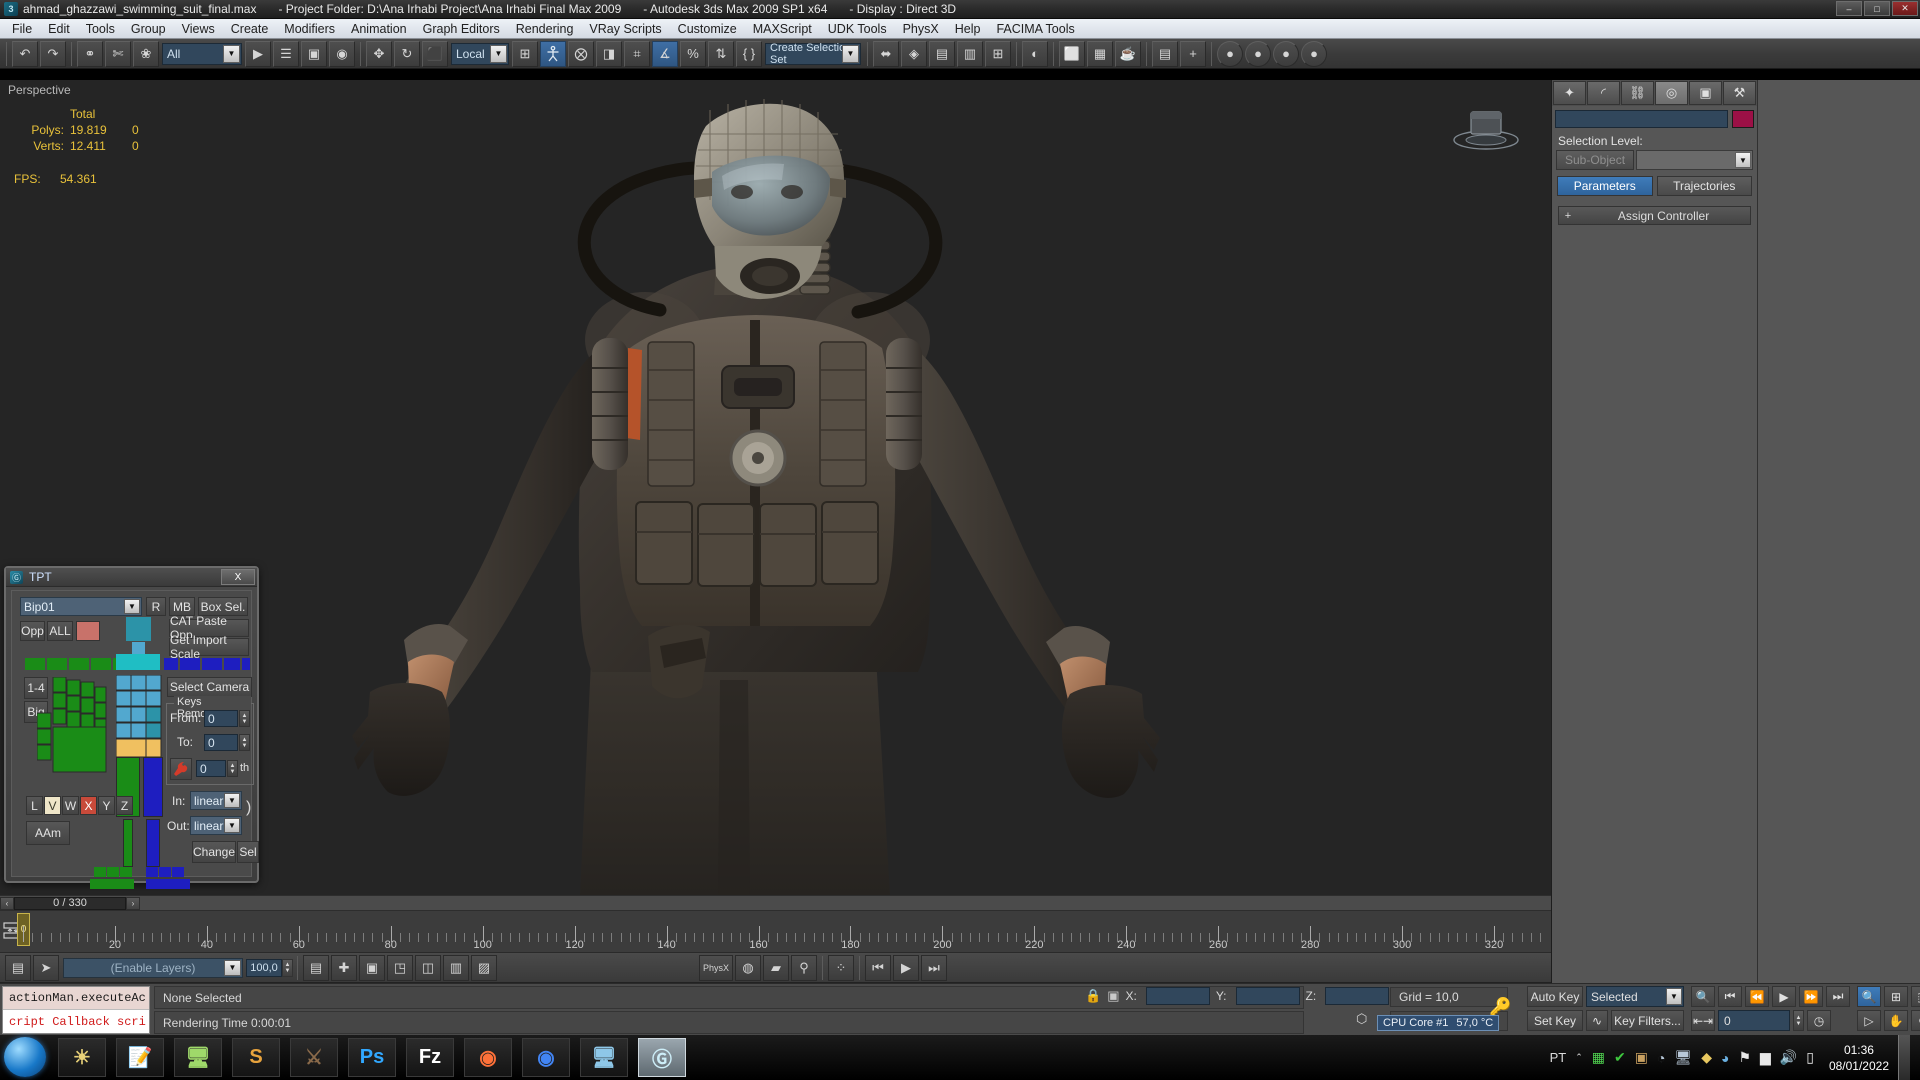 The width and height of the screenshot is (1920, 1080). I want to click on nth-spinner: ▲ ▼, so click(232, 768).